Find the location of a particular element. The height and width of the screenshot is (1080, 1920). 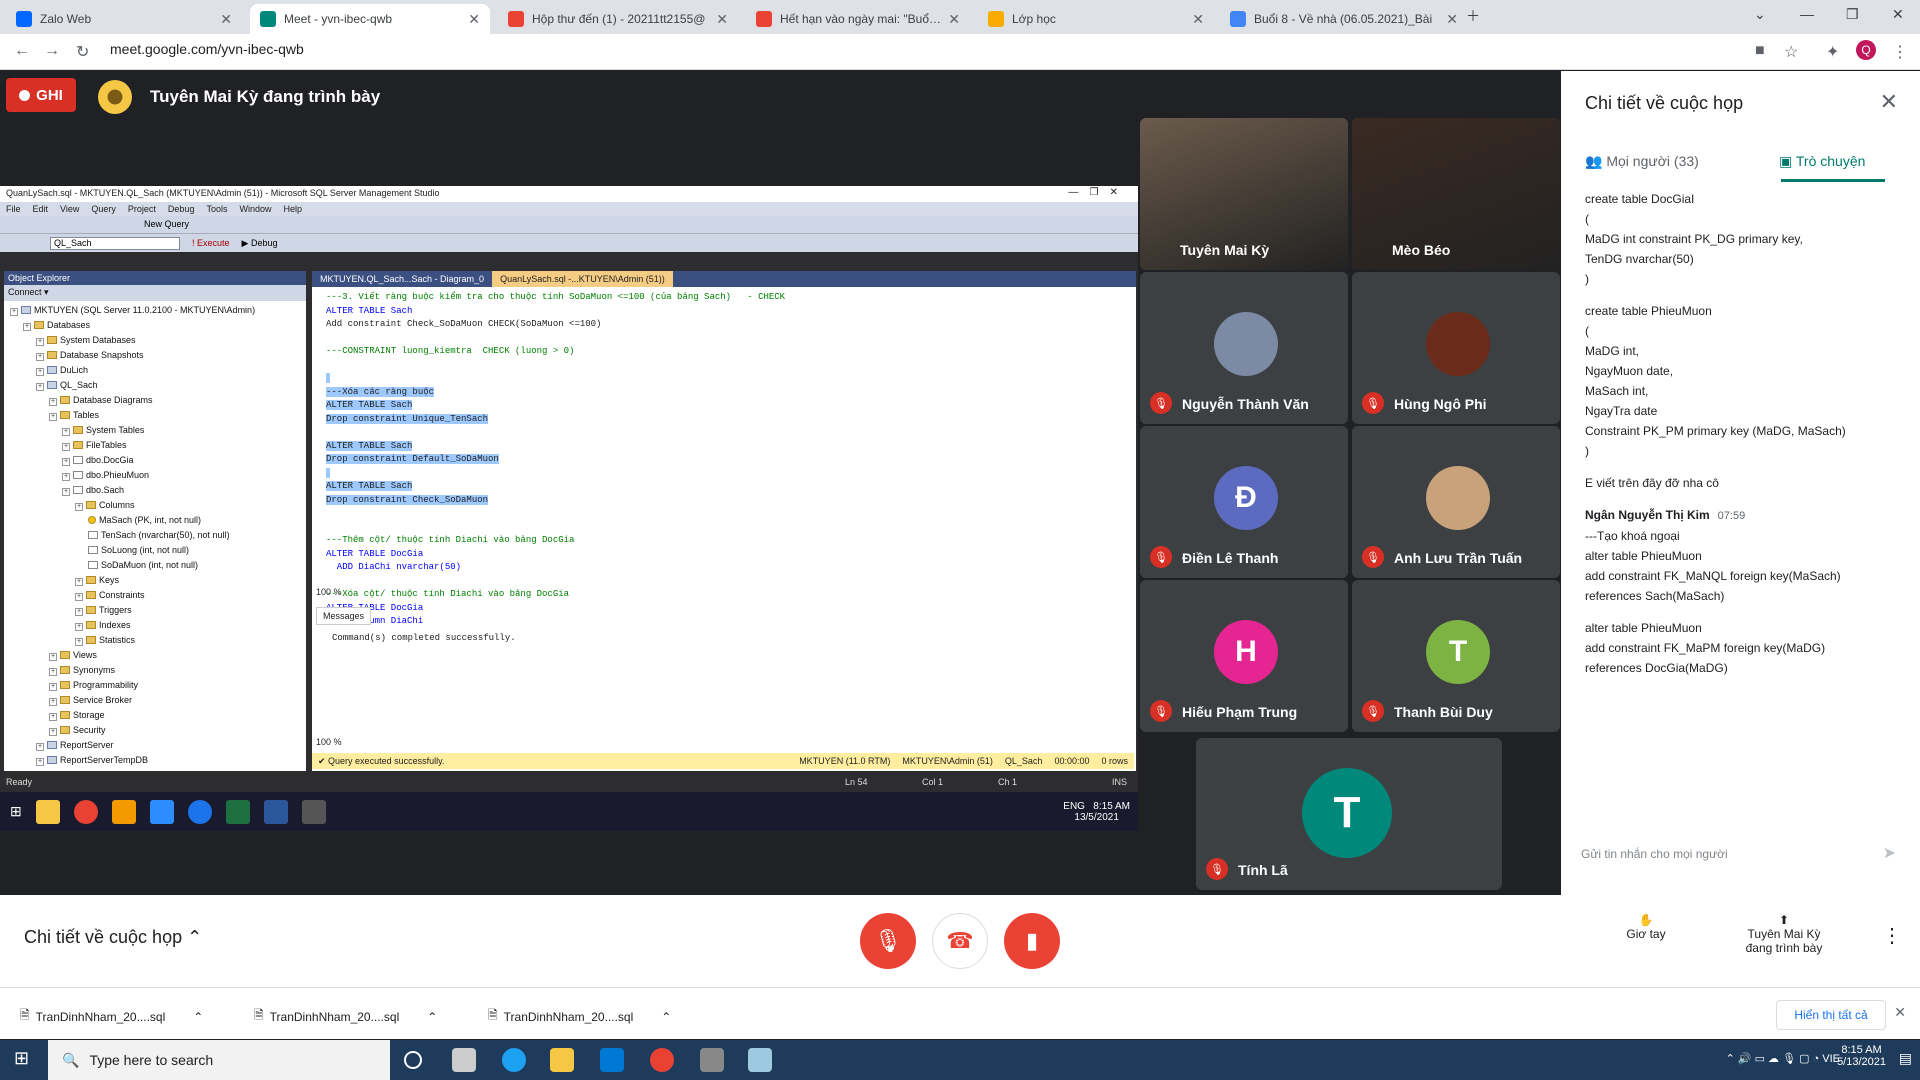

participant-tile: H 🎙 Hiếu Phạm Trung is located at coordinates (1244, 656).